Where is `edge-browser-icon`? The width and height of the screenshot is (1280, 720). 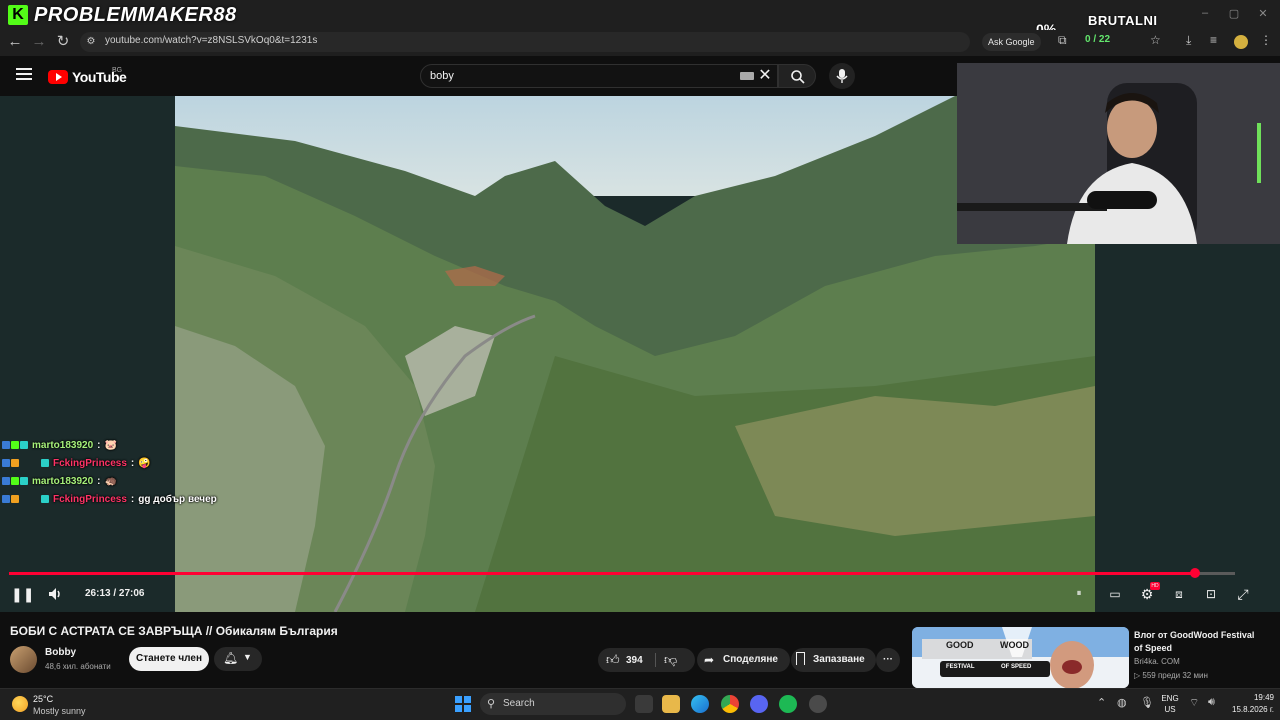
edge-browser-icon is located at coordinates (700, 704).